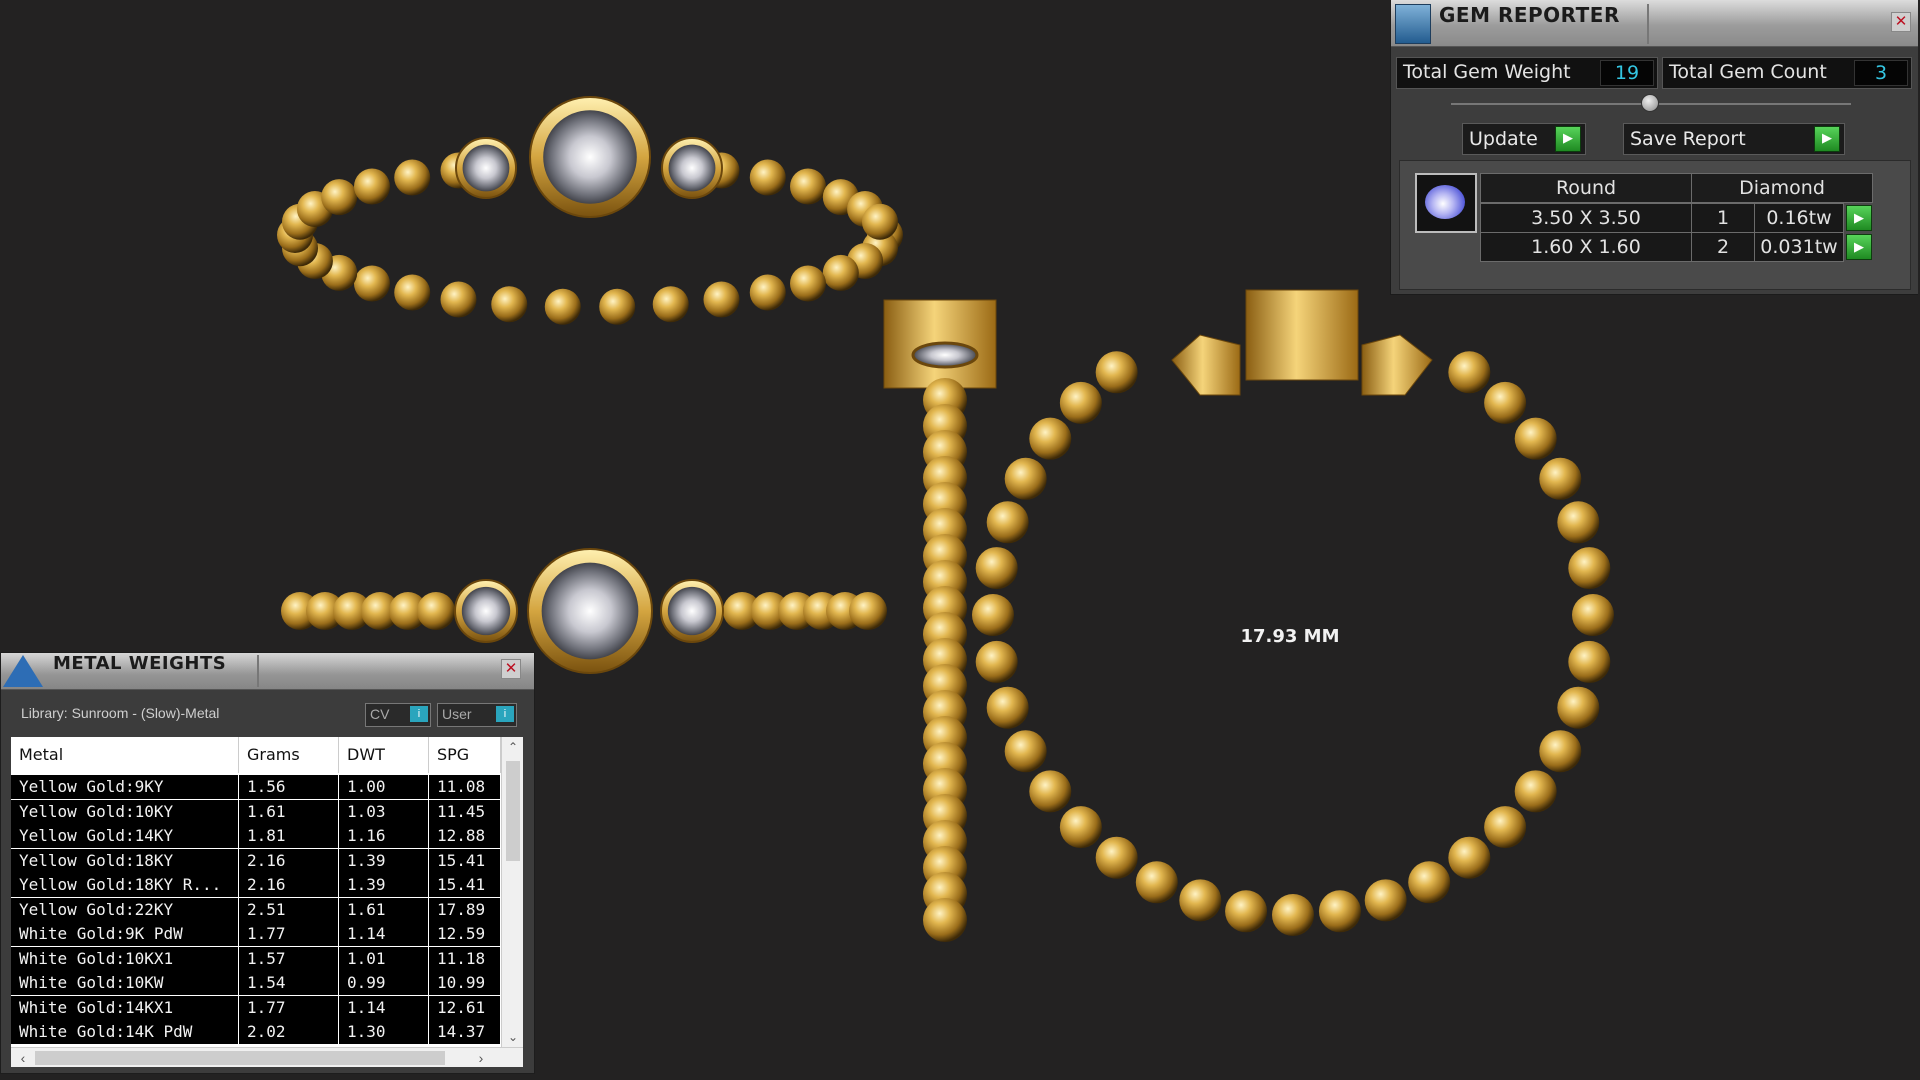  Describe the element at coordinates (289, 755) in the screenshot. I see `grams-column-header: Grams` at that location.